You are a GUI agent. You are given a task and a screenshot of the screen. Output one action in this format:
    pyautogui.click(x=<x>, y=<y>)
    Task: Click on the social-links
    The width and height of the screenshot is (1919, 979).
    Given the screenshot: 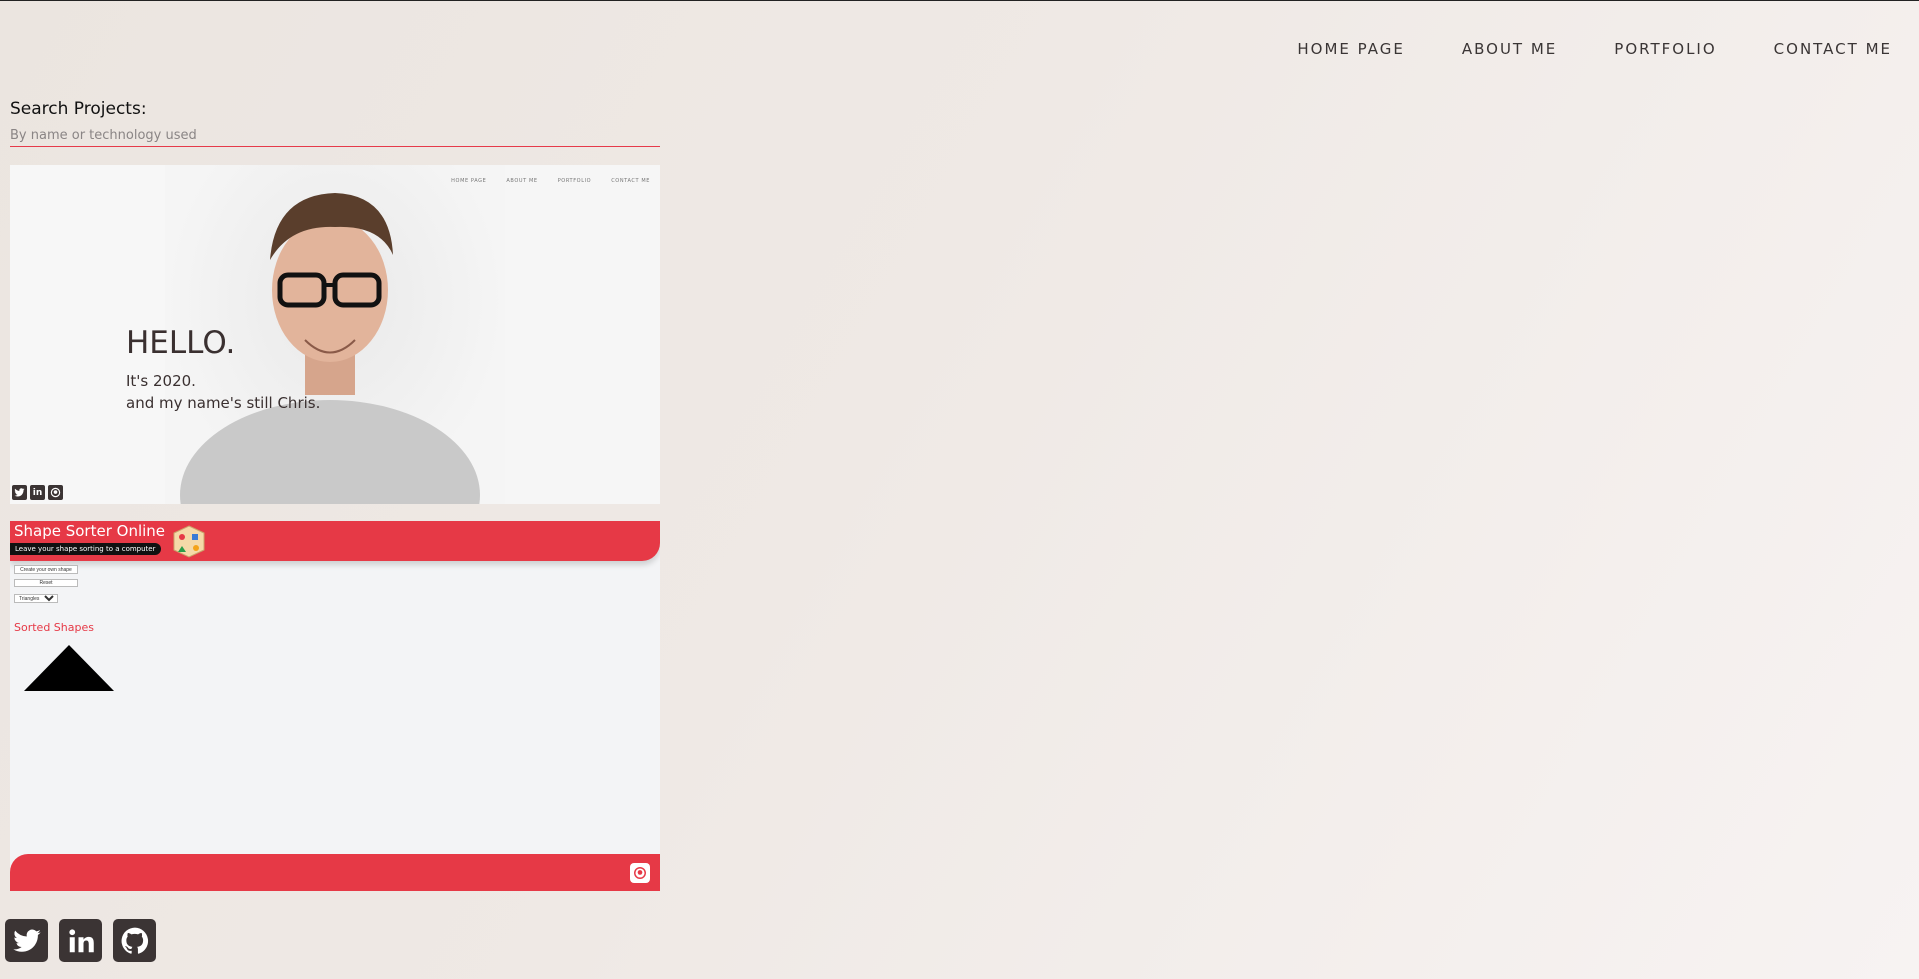 What is the action you would take?
    pyautogui.click(x=80, y=940)
    